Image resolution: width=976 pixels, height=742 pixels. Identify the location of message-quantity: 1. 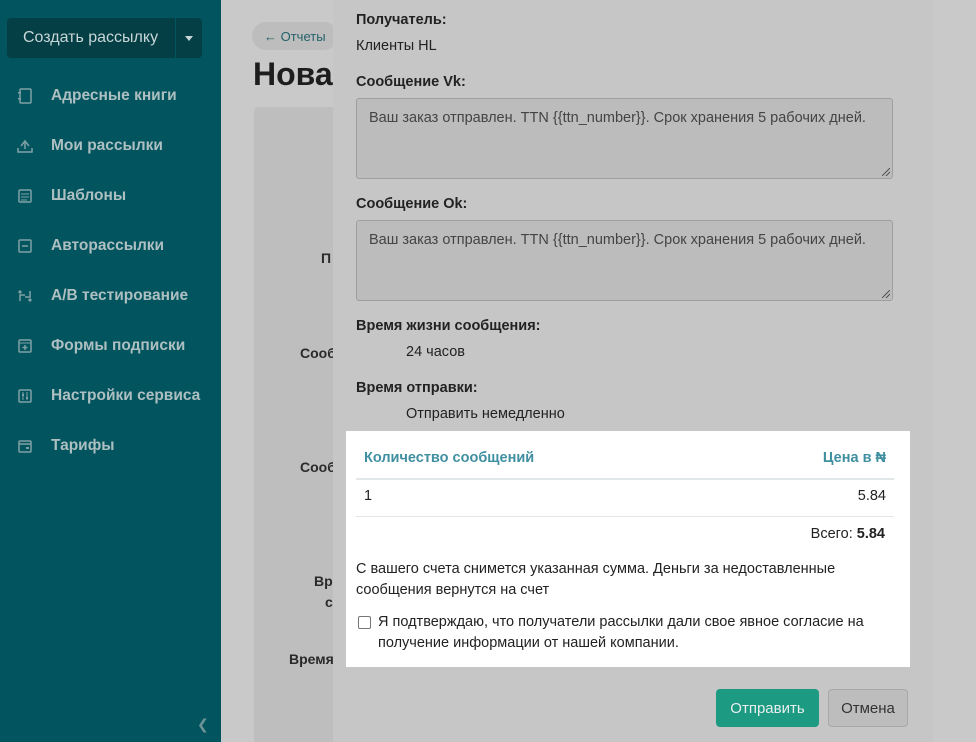
(368, 496).